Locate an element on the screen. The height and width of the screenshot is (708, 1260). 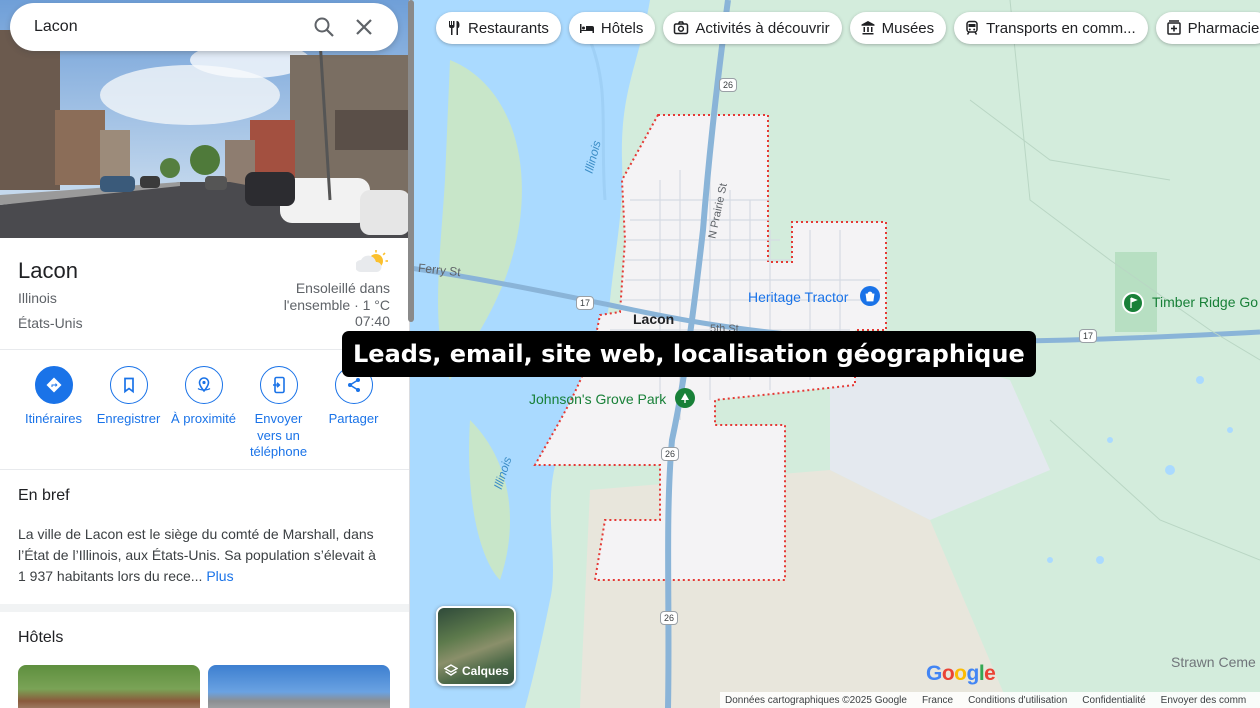
layers-button: Calques is located at coordinates (476, 646).